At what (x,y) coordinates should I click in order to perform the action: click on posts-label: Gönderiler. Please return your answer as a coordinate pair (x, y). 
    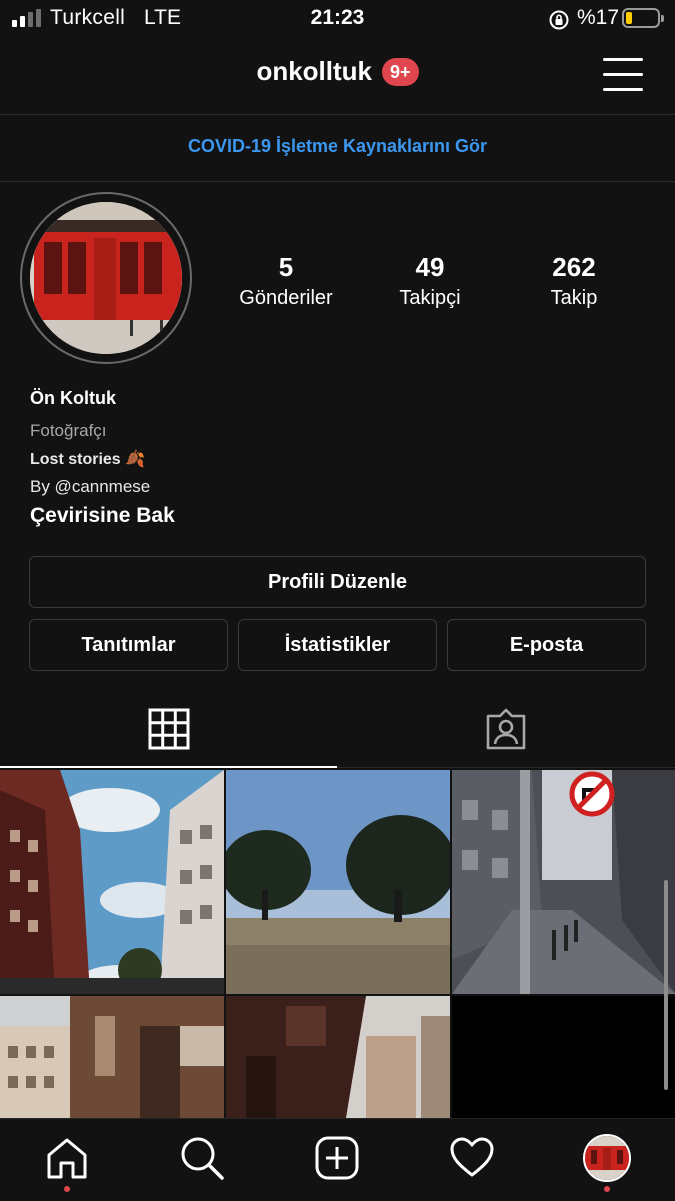
    Looking at the image, I should click on (286, 298).